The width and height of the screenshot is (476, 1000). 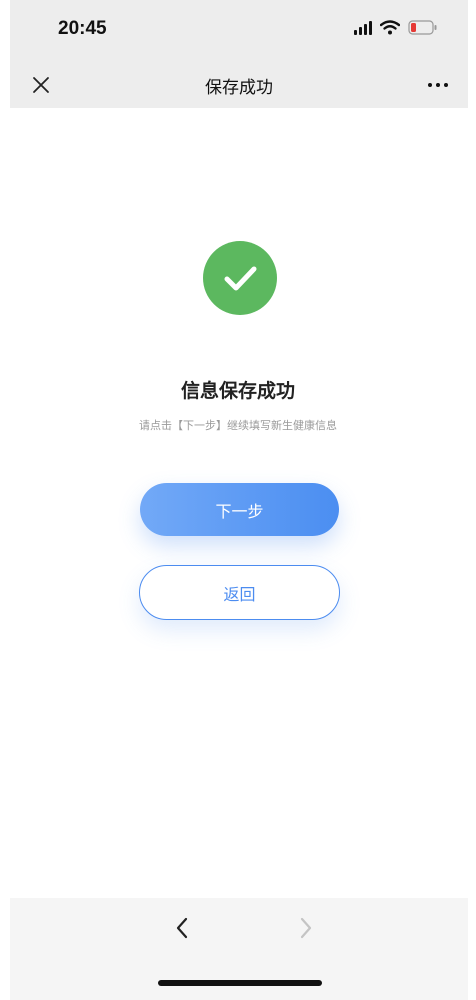 I want to click on navigation-bar: 保存成功, so click(x=239, y=85).